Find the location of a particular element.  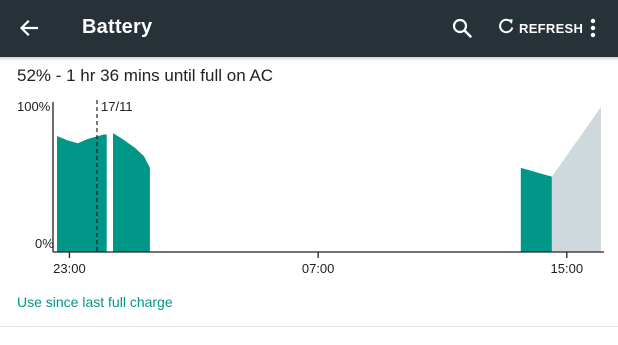

back-arrow-icon is located at coordinates (29, 28).